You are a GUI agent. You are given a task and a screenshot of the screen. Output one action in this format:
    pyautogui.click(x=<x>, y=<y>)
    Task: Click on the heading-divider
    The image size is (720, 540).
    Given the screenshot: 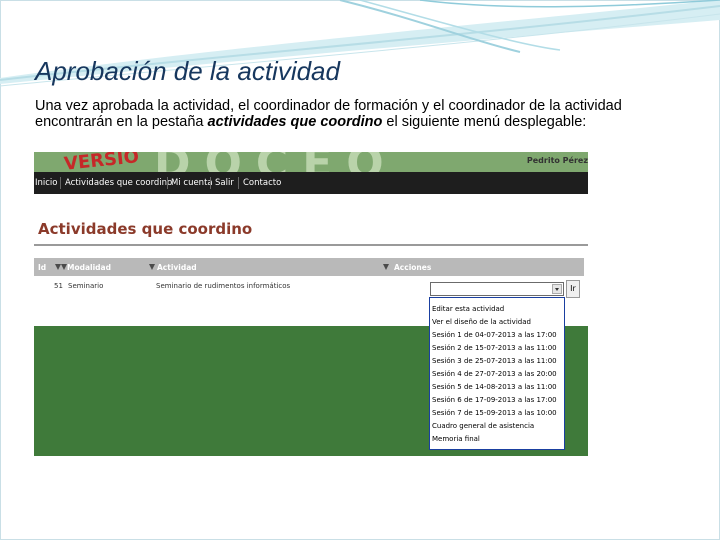 What is the action you would take?
    pyautogui.click(x=311, y=245)
    